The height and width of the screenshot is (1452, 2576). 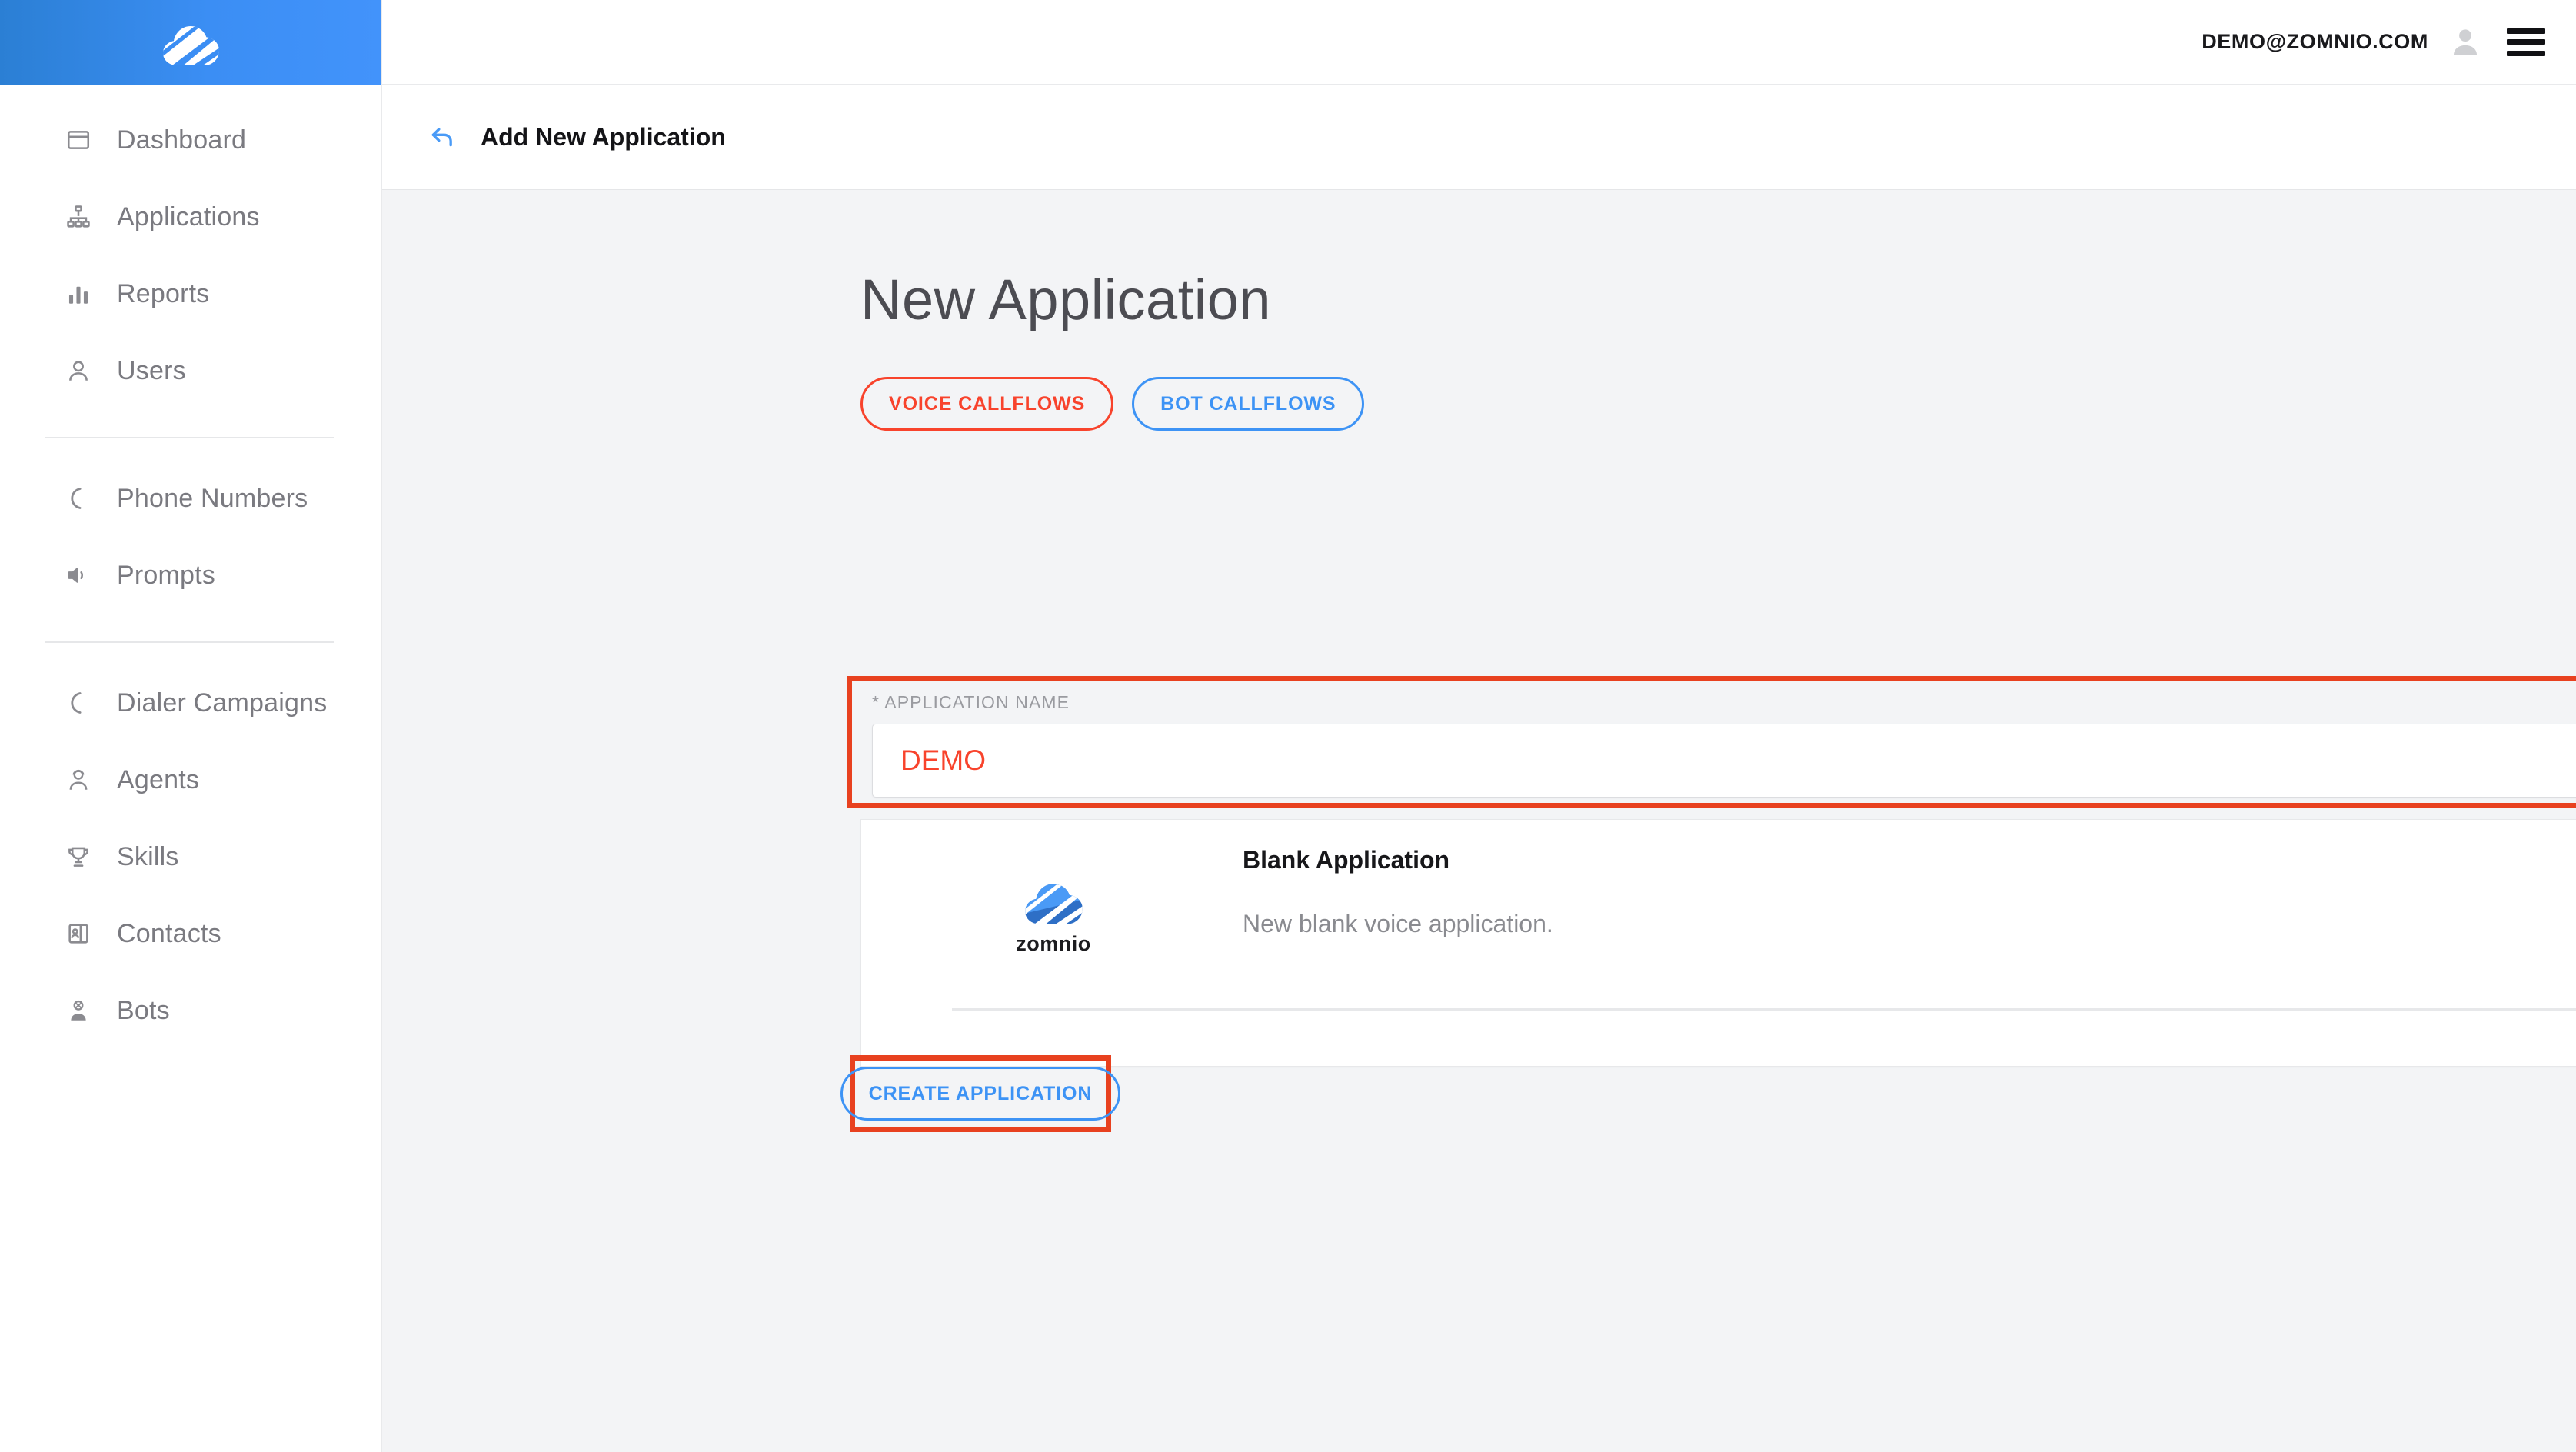 What do you see at coordinates (1066, 299) in the screenshot?
I see `page-title: New Application` at bounding box center [1066, 299].